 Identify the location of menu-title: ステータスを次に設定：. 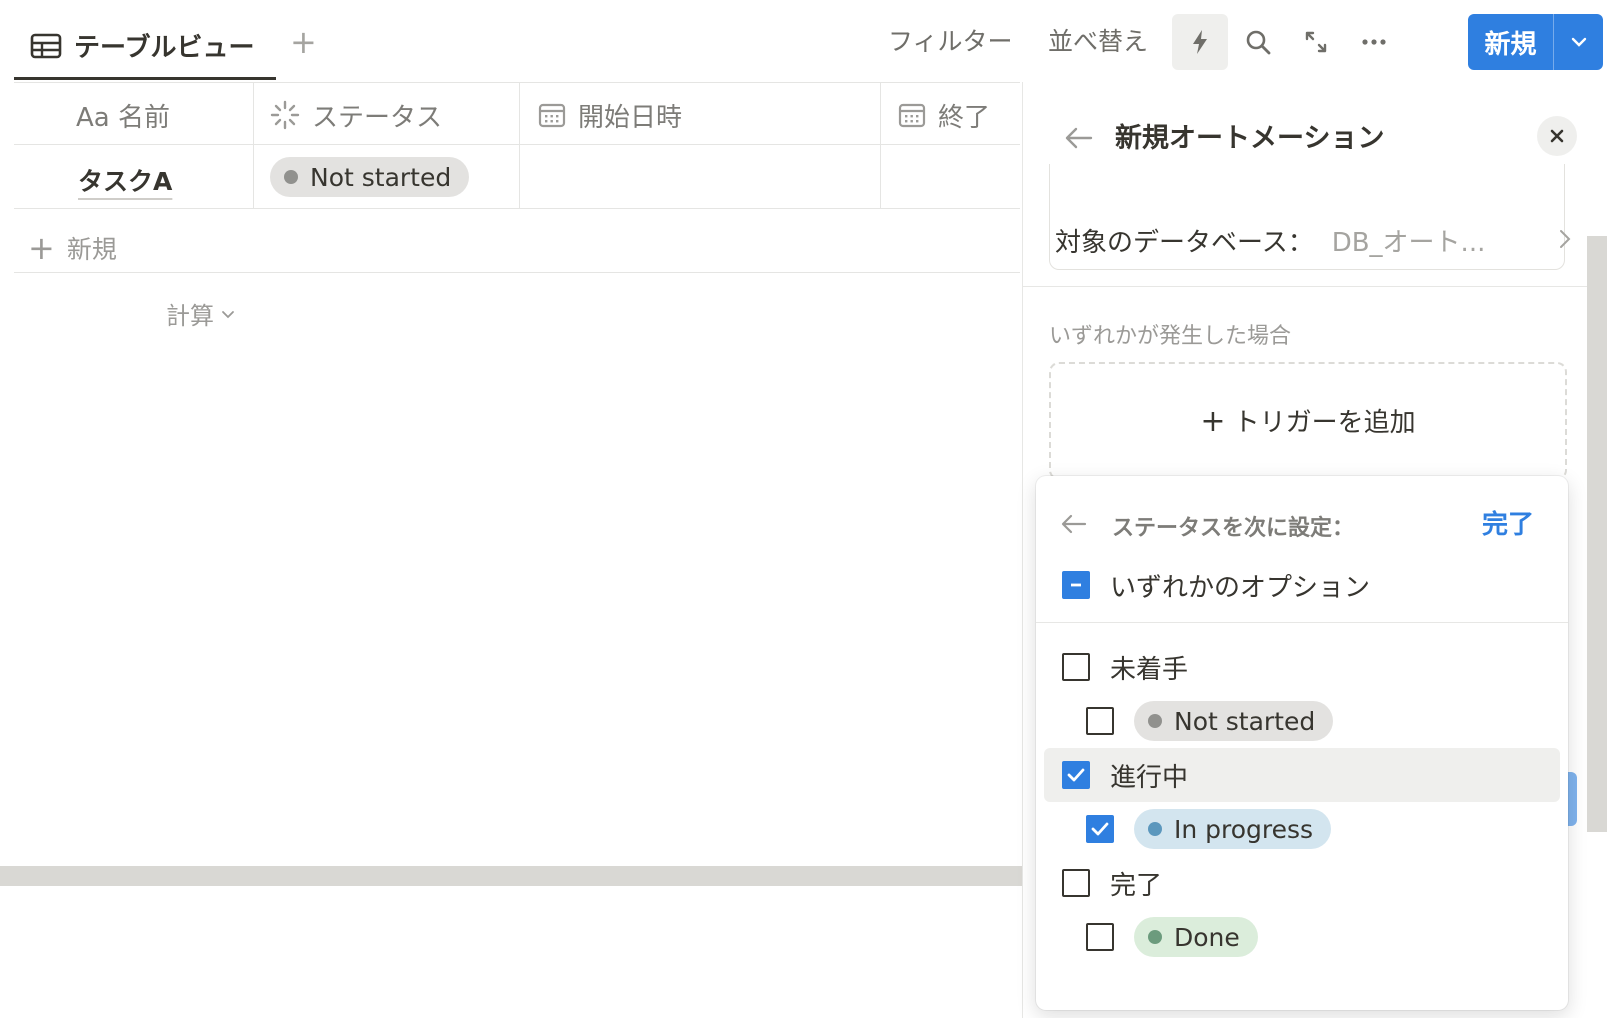
(1233, 528).